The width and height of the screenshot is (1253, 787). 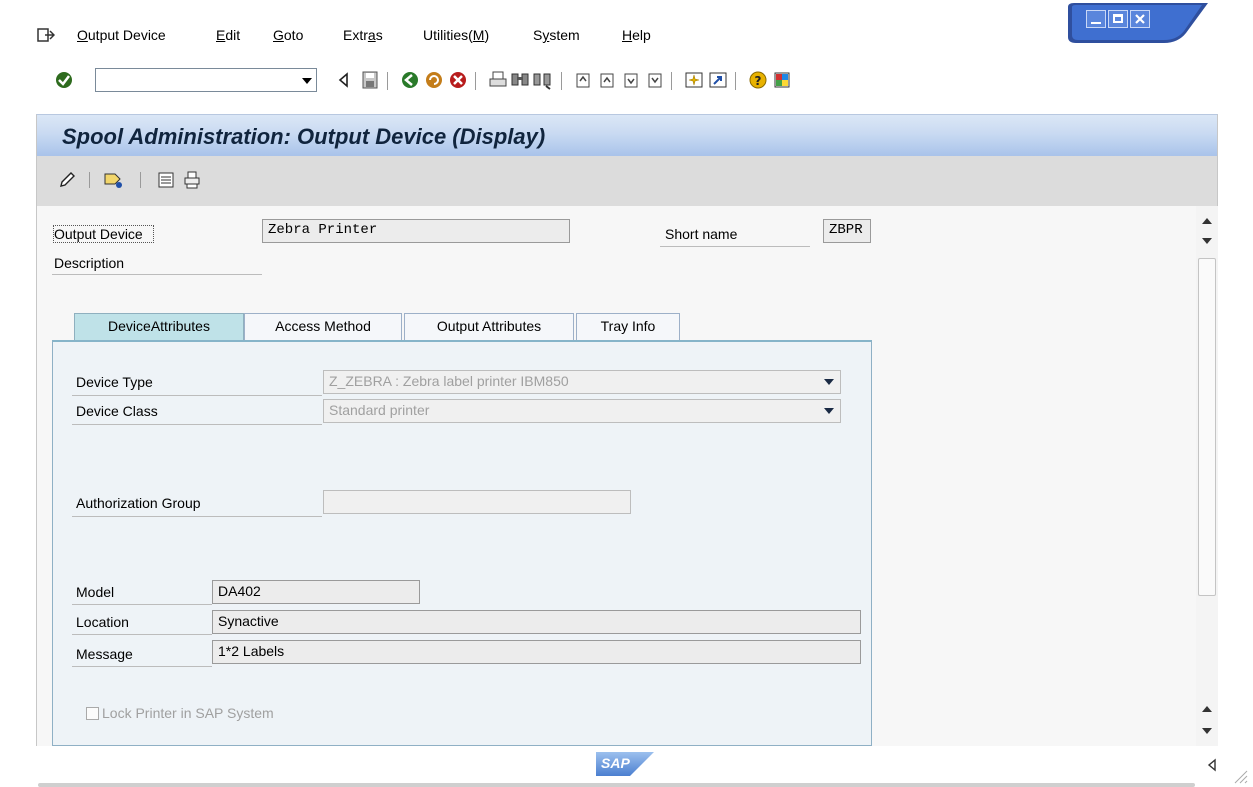 I want to click on help-icon: ?, so click(x=758, y=80).